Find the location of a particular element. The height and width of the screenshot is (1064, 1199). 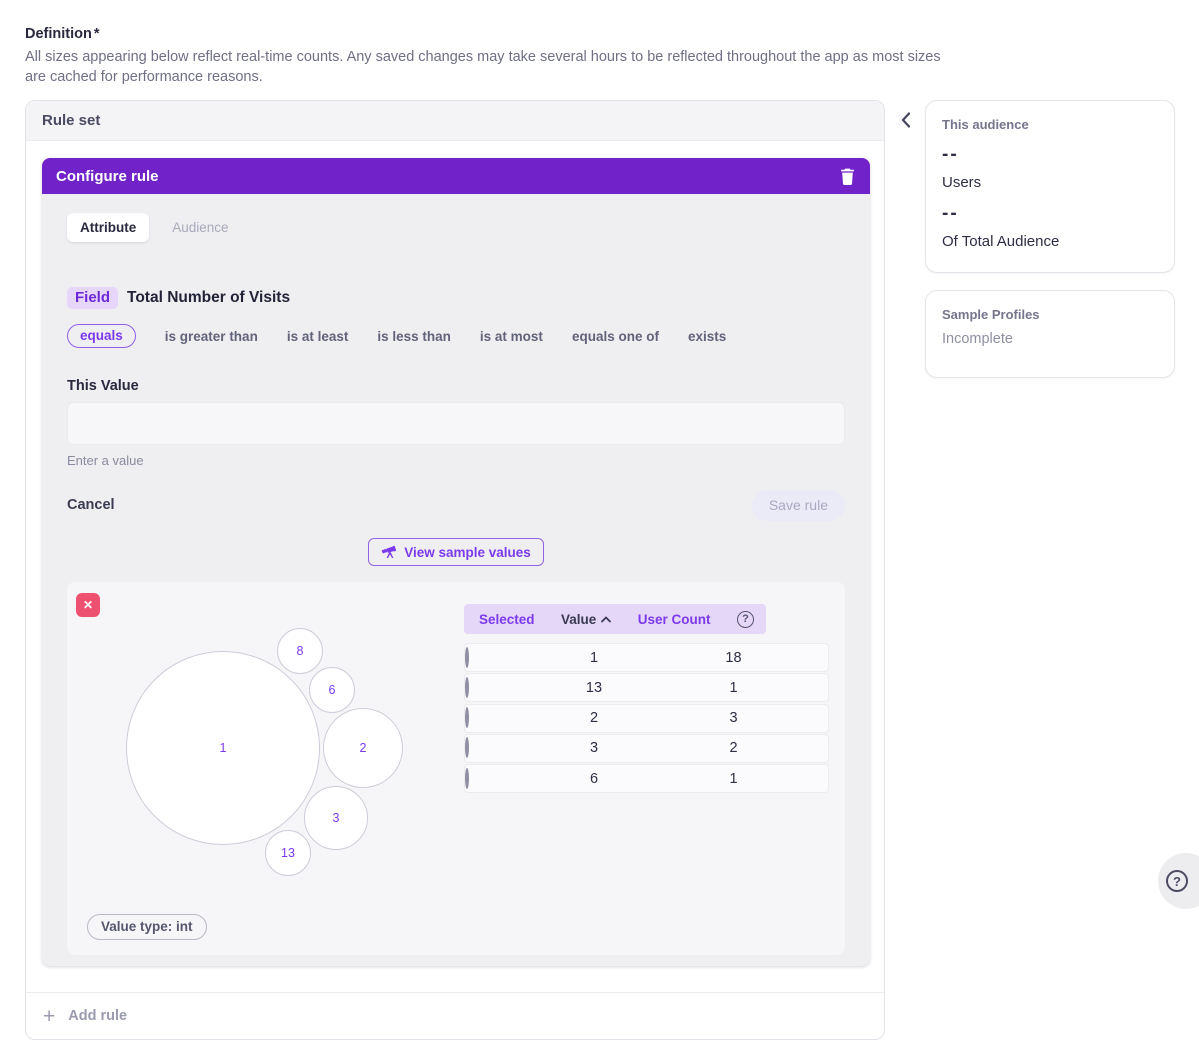

cell-value: 3 is located at coordinates (594, 748).